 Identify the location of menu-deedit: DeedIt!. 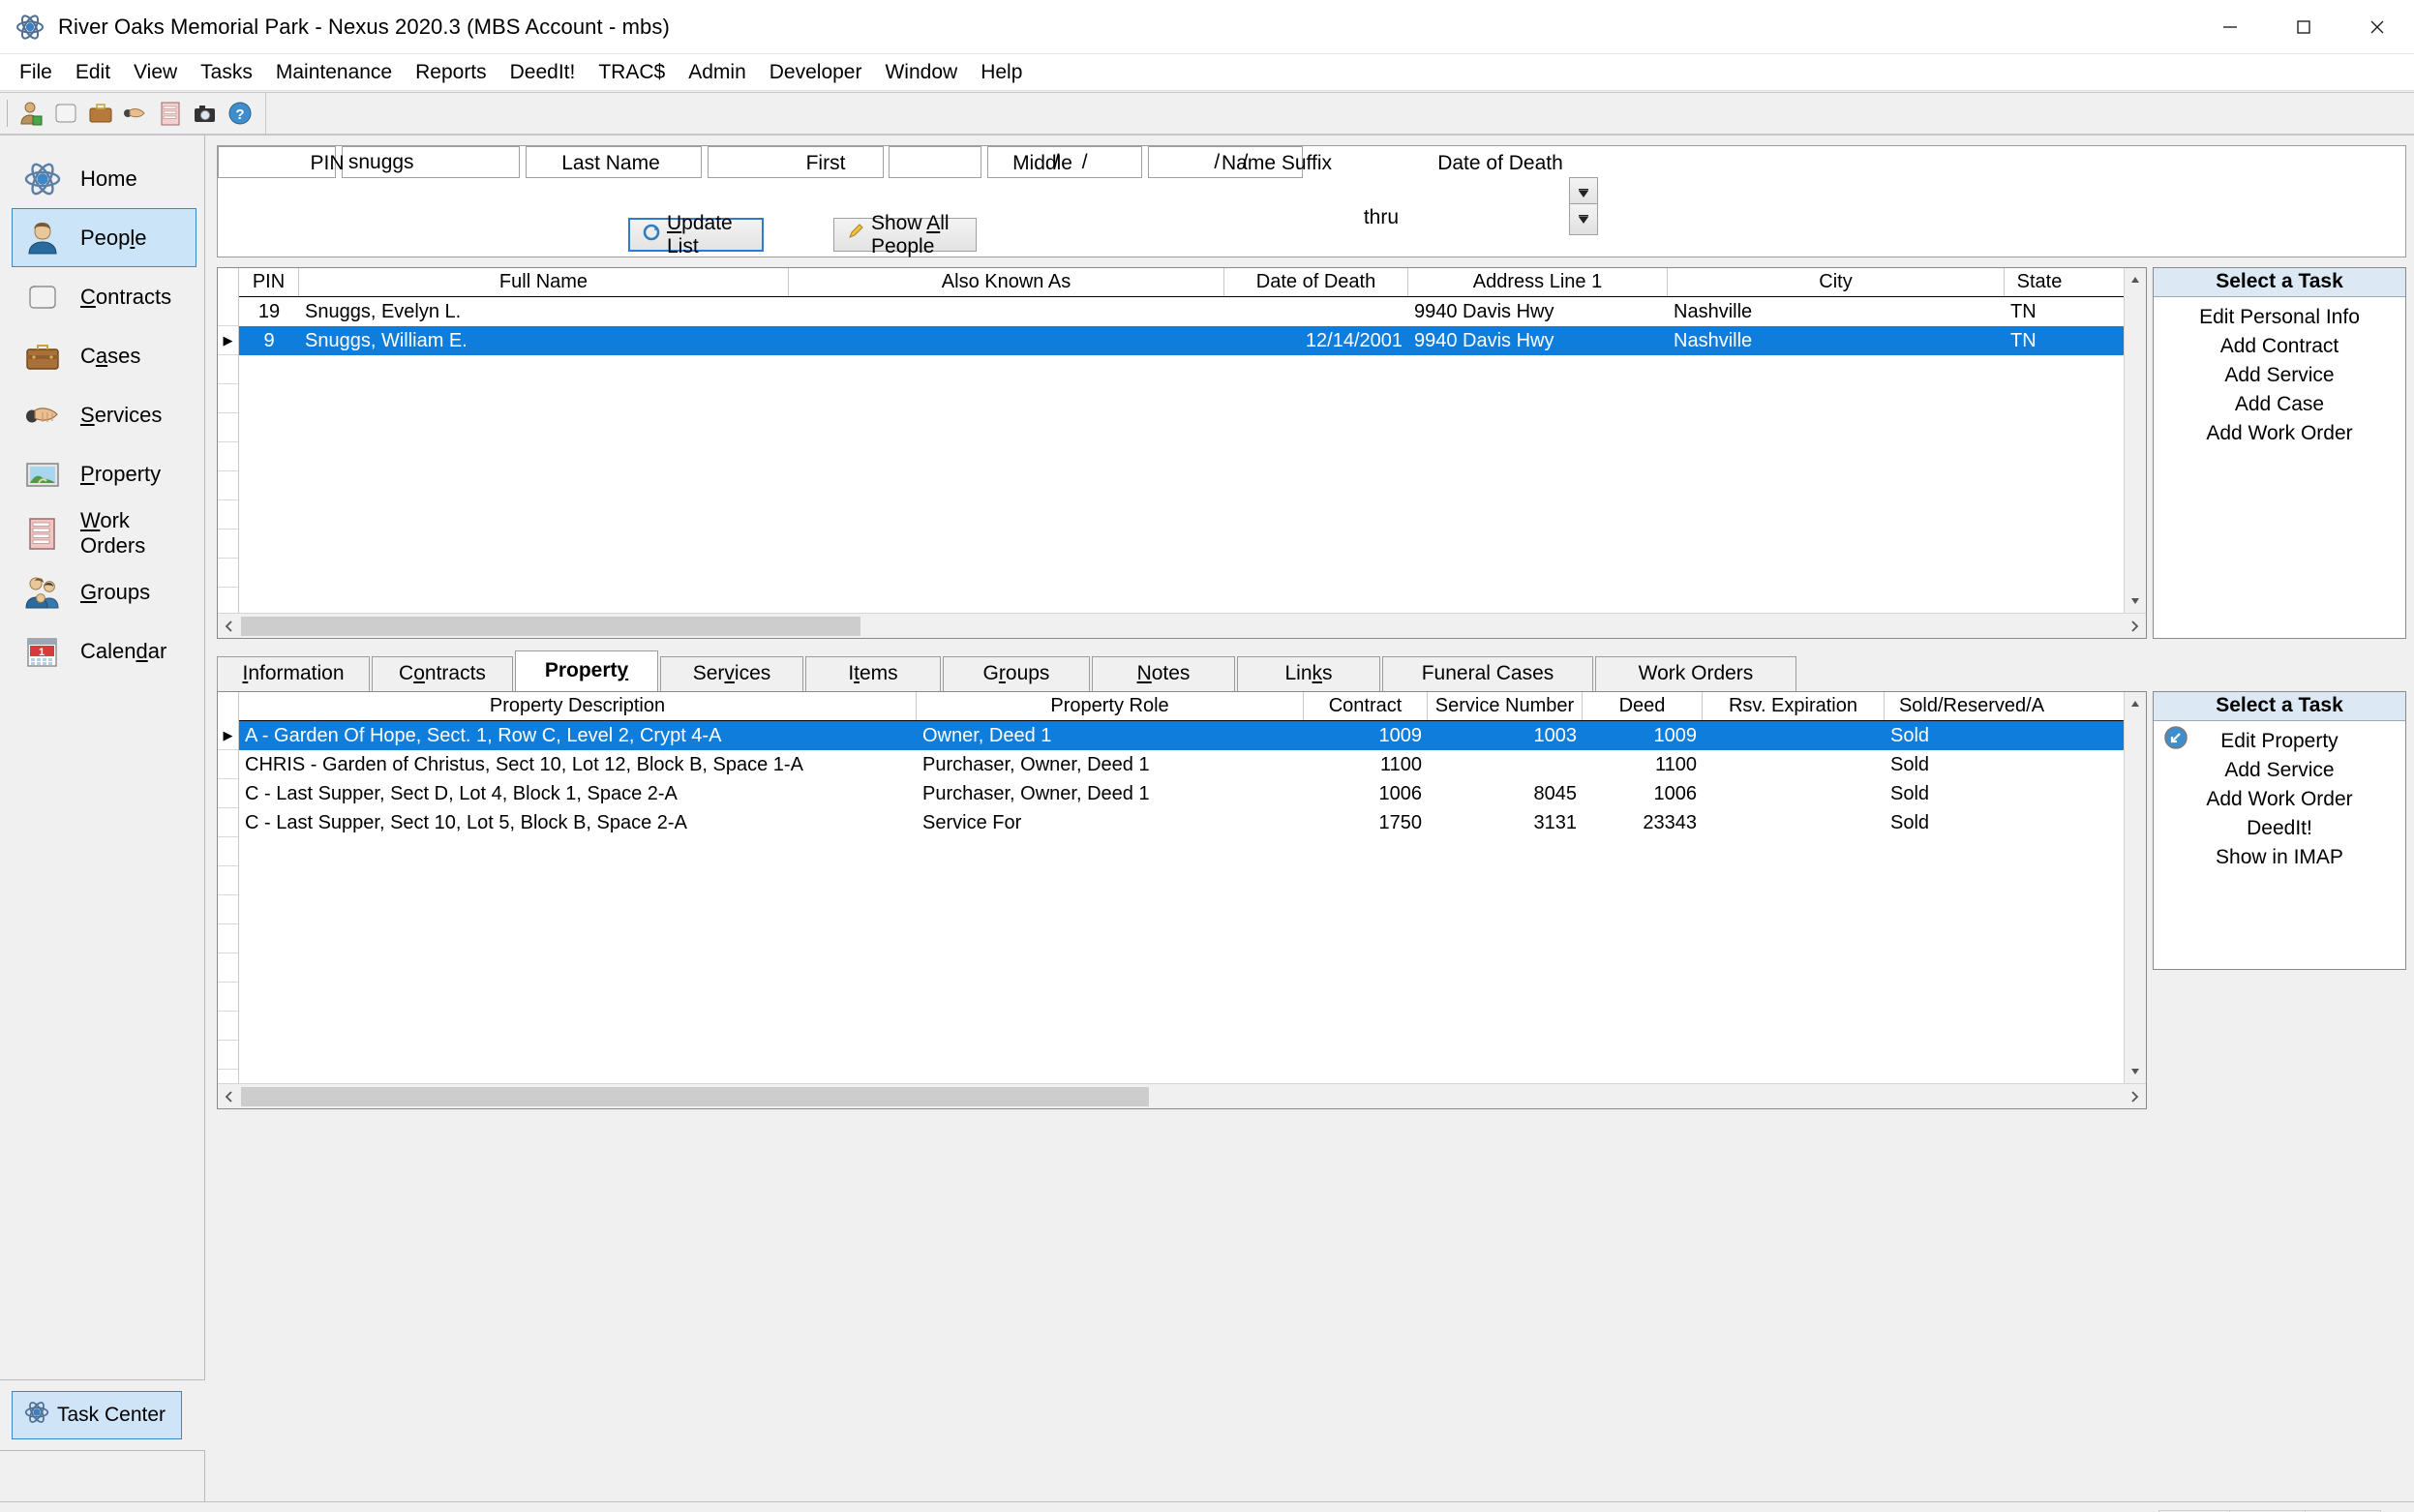
(543, 72).